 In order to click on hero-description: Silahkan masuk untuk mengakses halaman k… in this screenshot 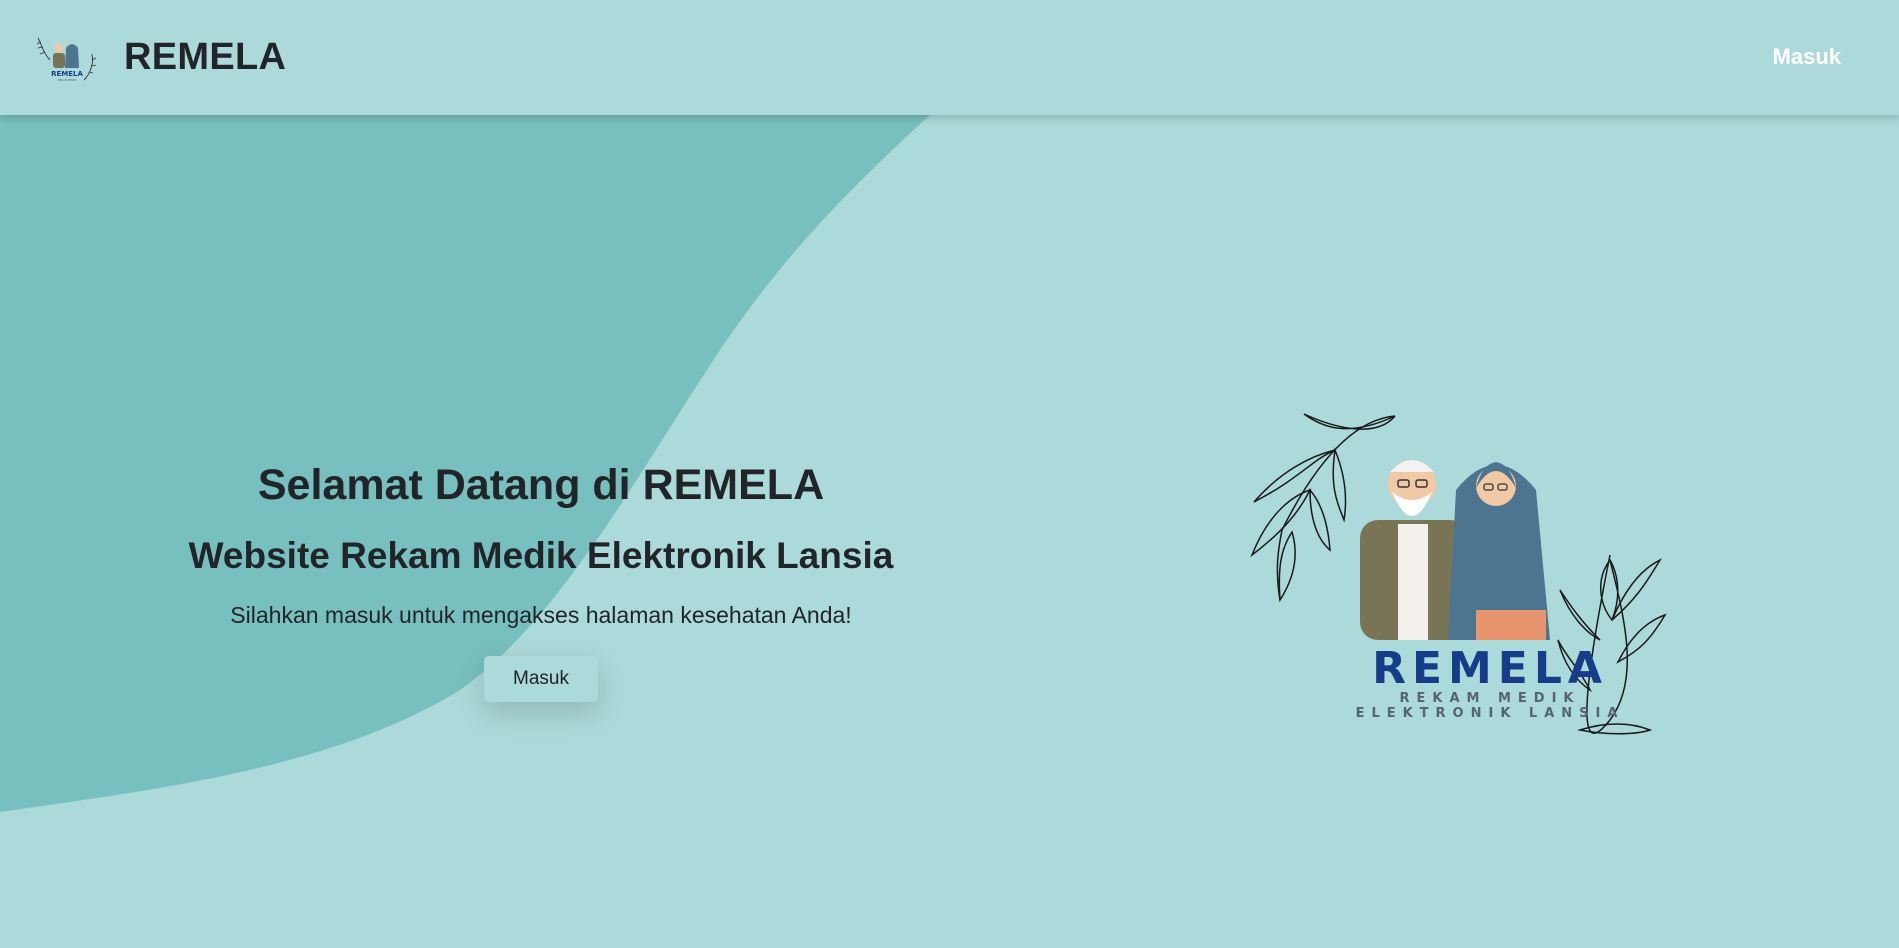, I will do `click(541, 614)`.